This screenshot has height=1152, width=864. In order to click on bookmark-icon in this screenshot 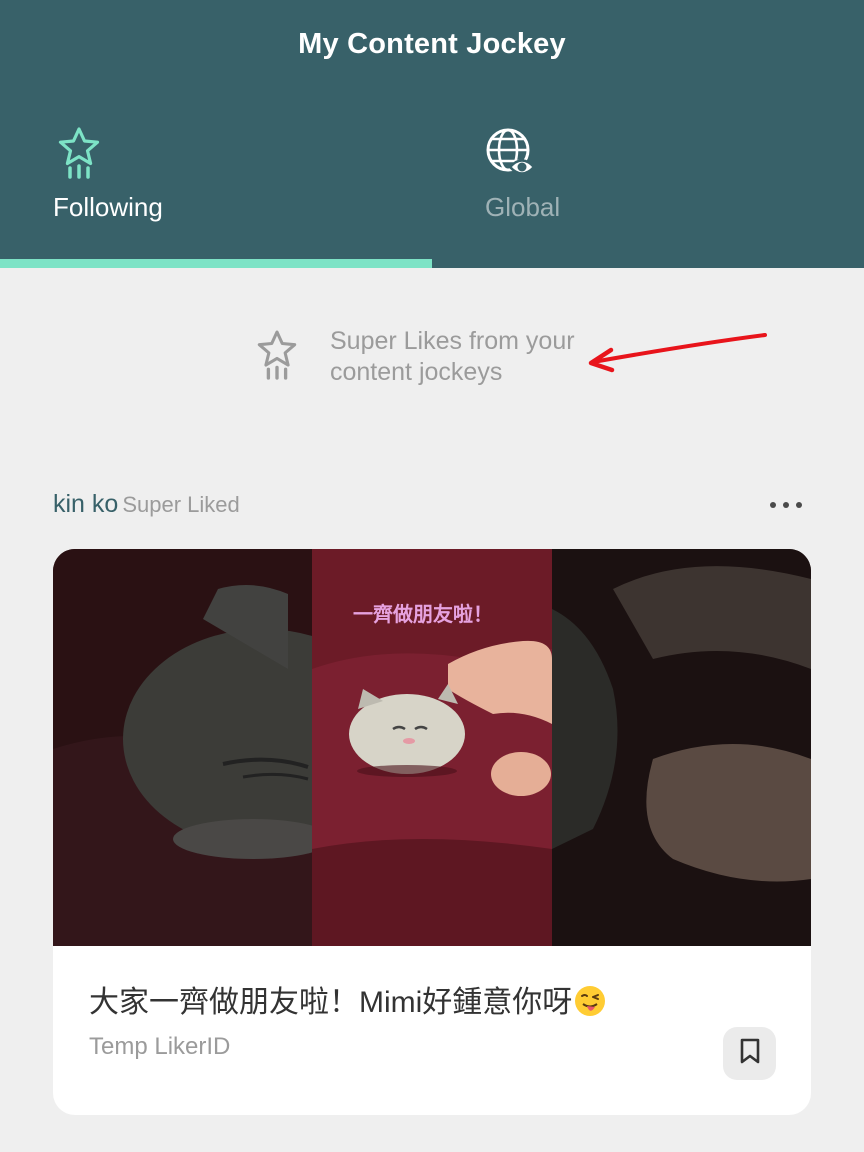, I will do `click(750, 1053)`.